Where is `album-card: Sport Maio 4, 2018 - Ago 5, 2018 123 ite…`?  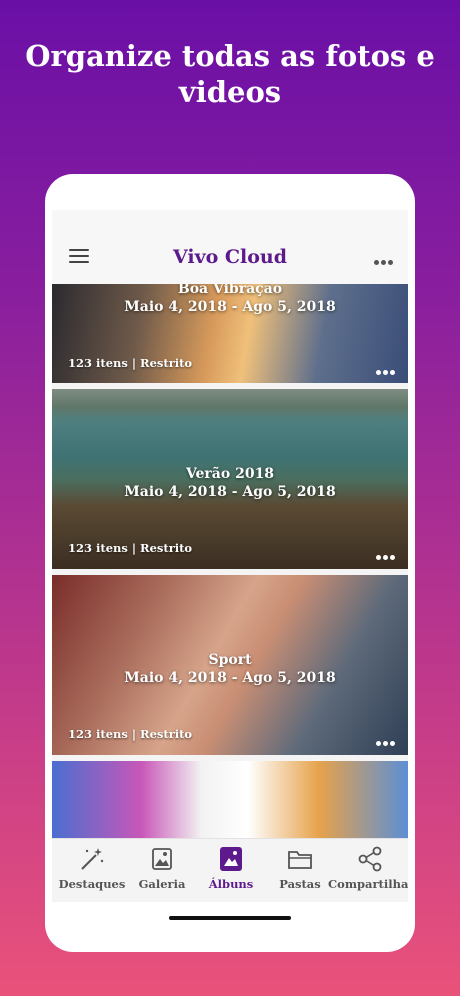
album-card: Sport Maio 4, 2018 - Ago 5, 2018 123 ite… is located at coordinates (230, 665).